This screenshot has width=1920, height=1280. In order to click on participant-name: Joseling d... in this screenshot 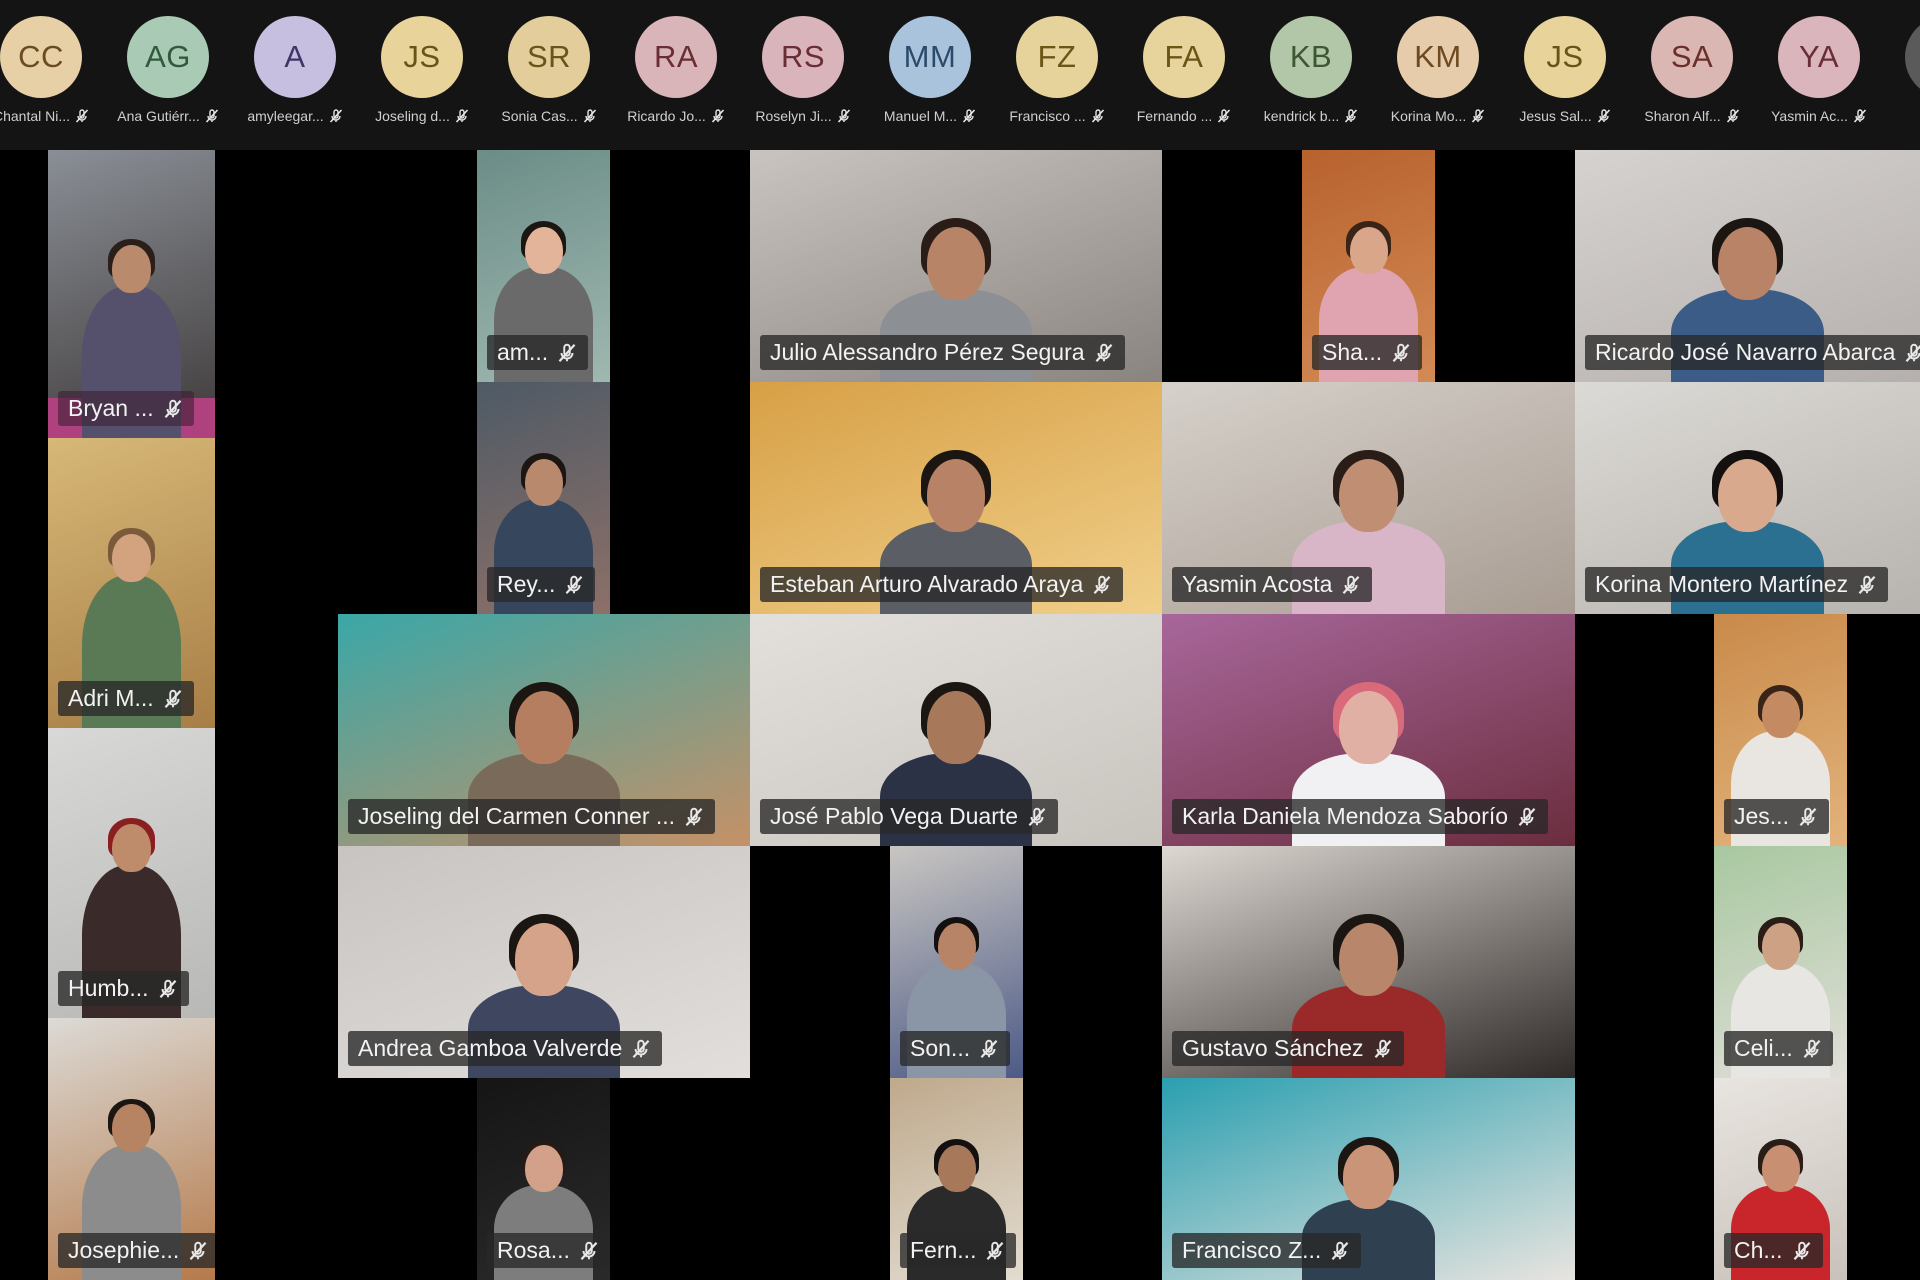, I will do `click(412, 116)`.